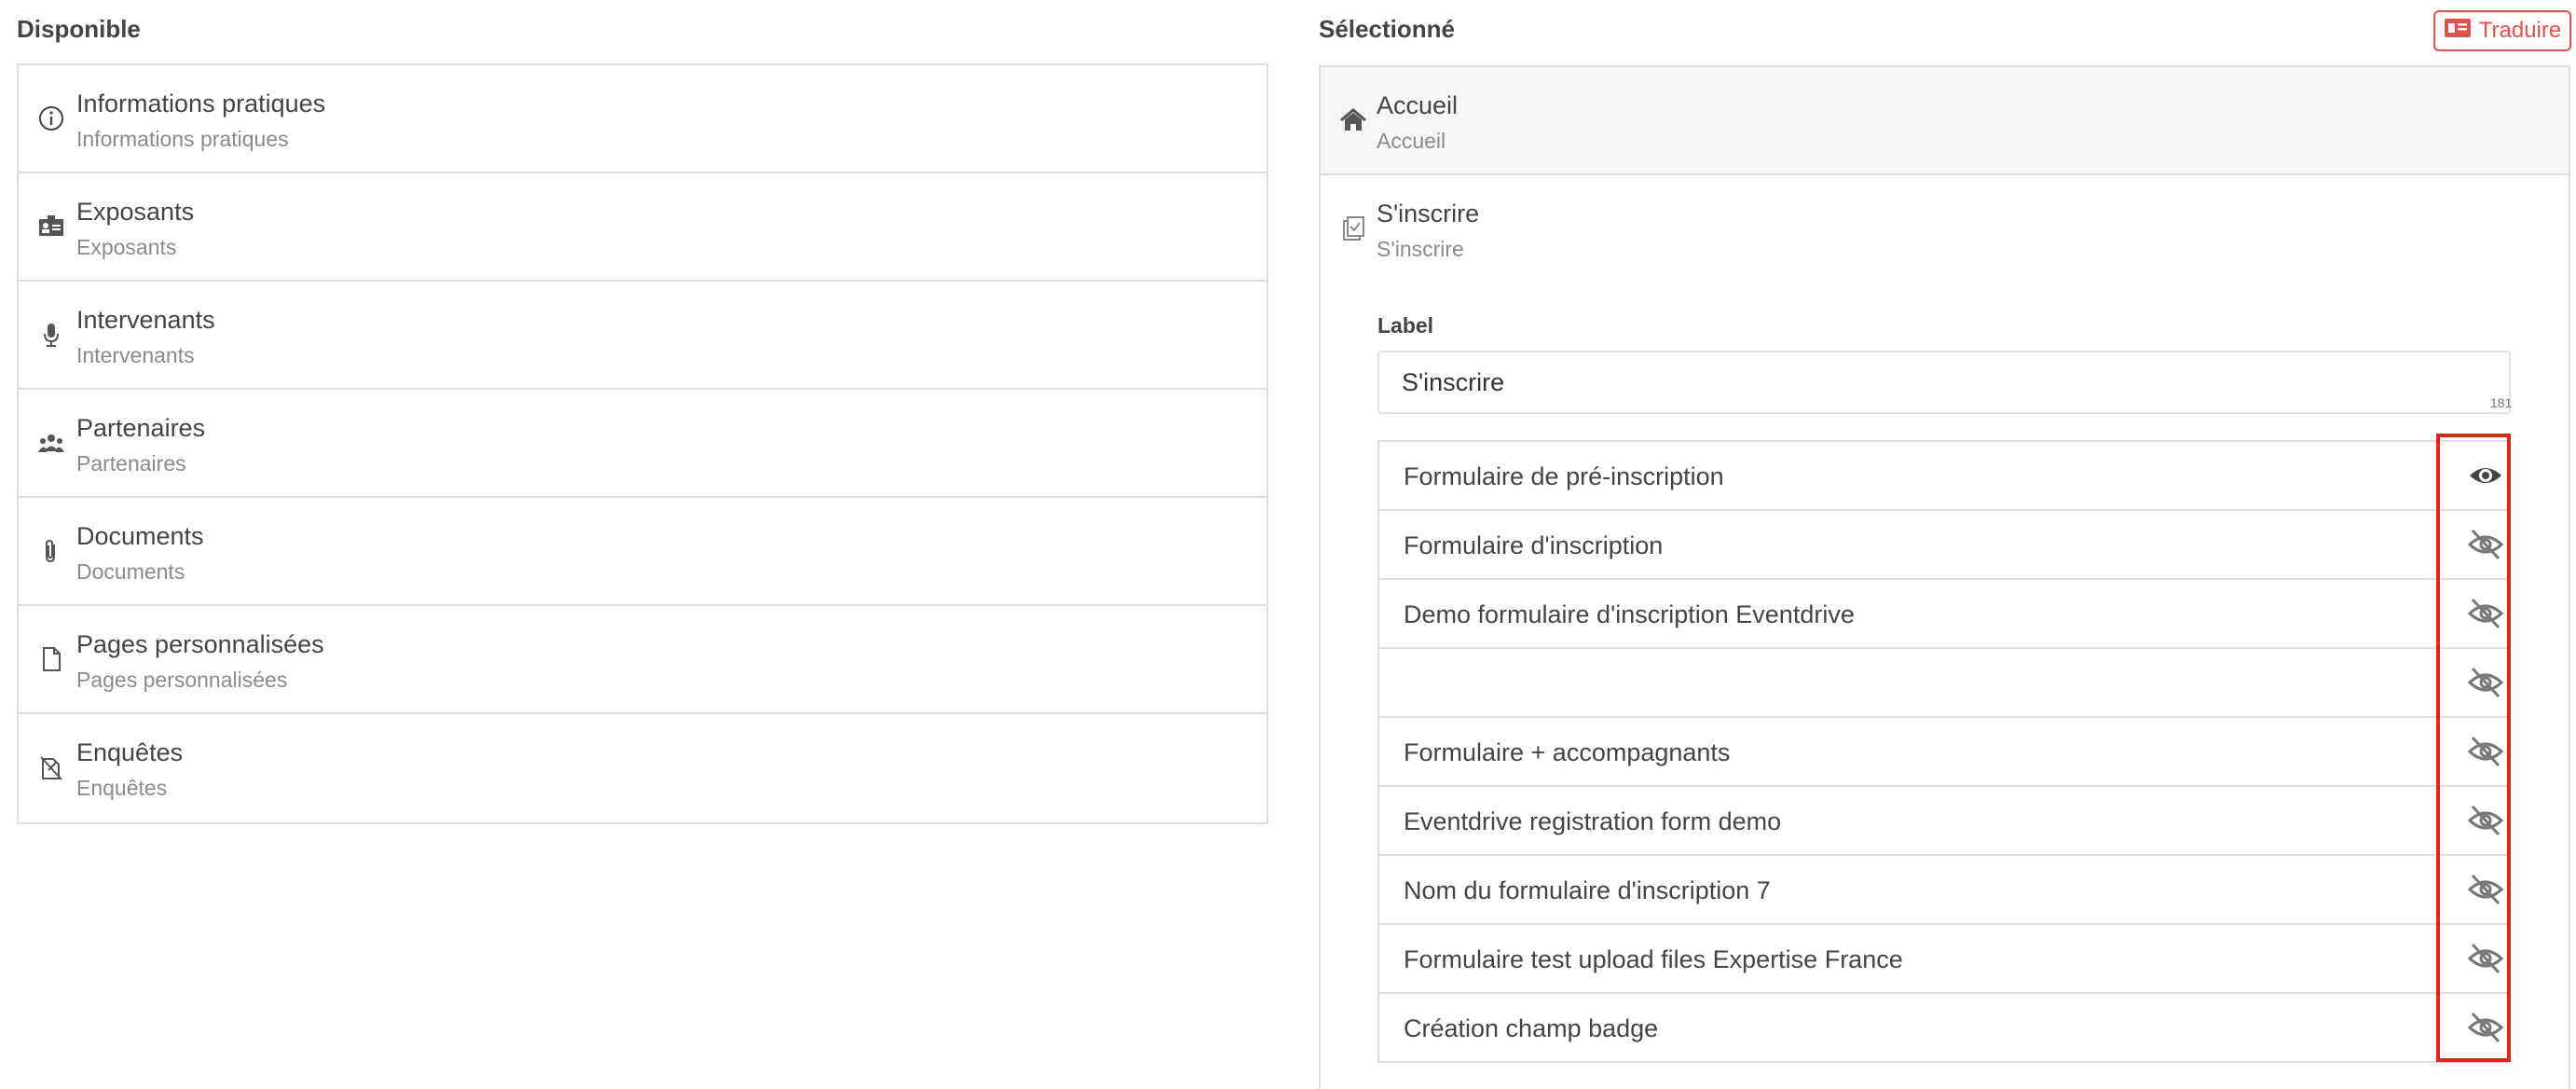 This screenshot has height=1089, width=2576. Describe the element at coordinates (140, 536) in the screenshot. I see `available-item-title: Documents` at that location.